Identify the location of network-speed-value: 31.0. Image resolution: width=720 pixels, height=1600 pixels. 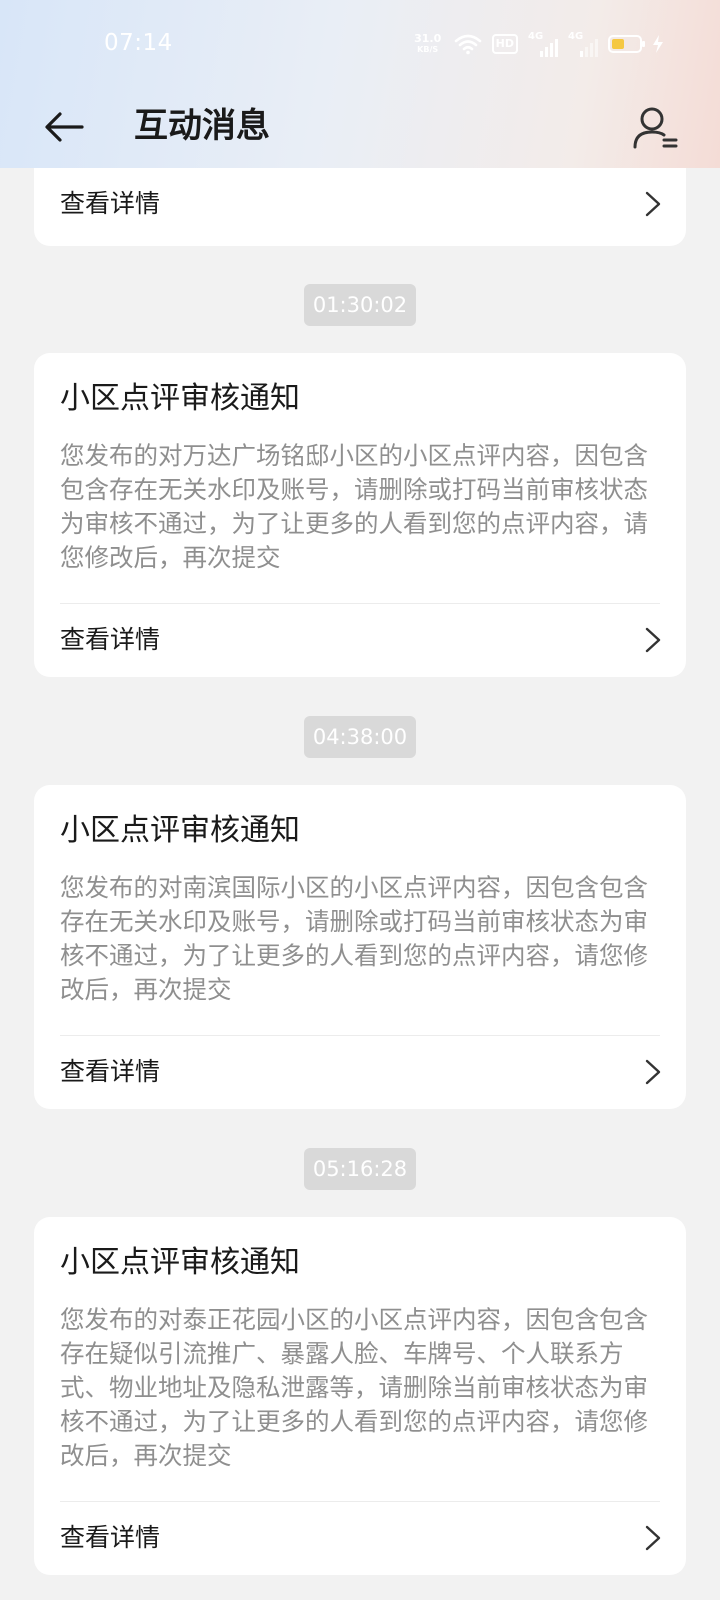
(428, 38).